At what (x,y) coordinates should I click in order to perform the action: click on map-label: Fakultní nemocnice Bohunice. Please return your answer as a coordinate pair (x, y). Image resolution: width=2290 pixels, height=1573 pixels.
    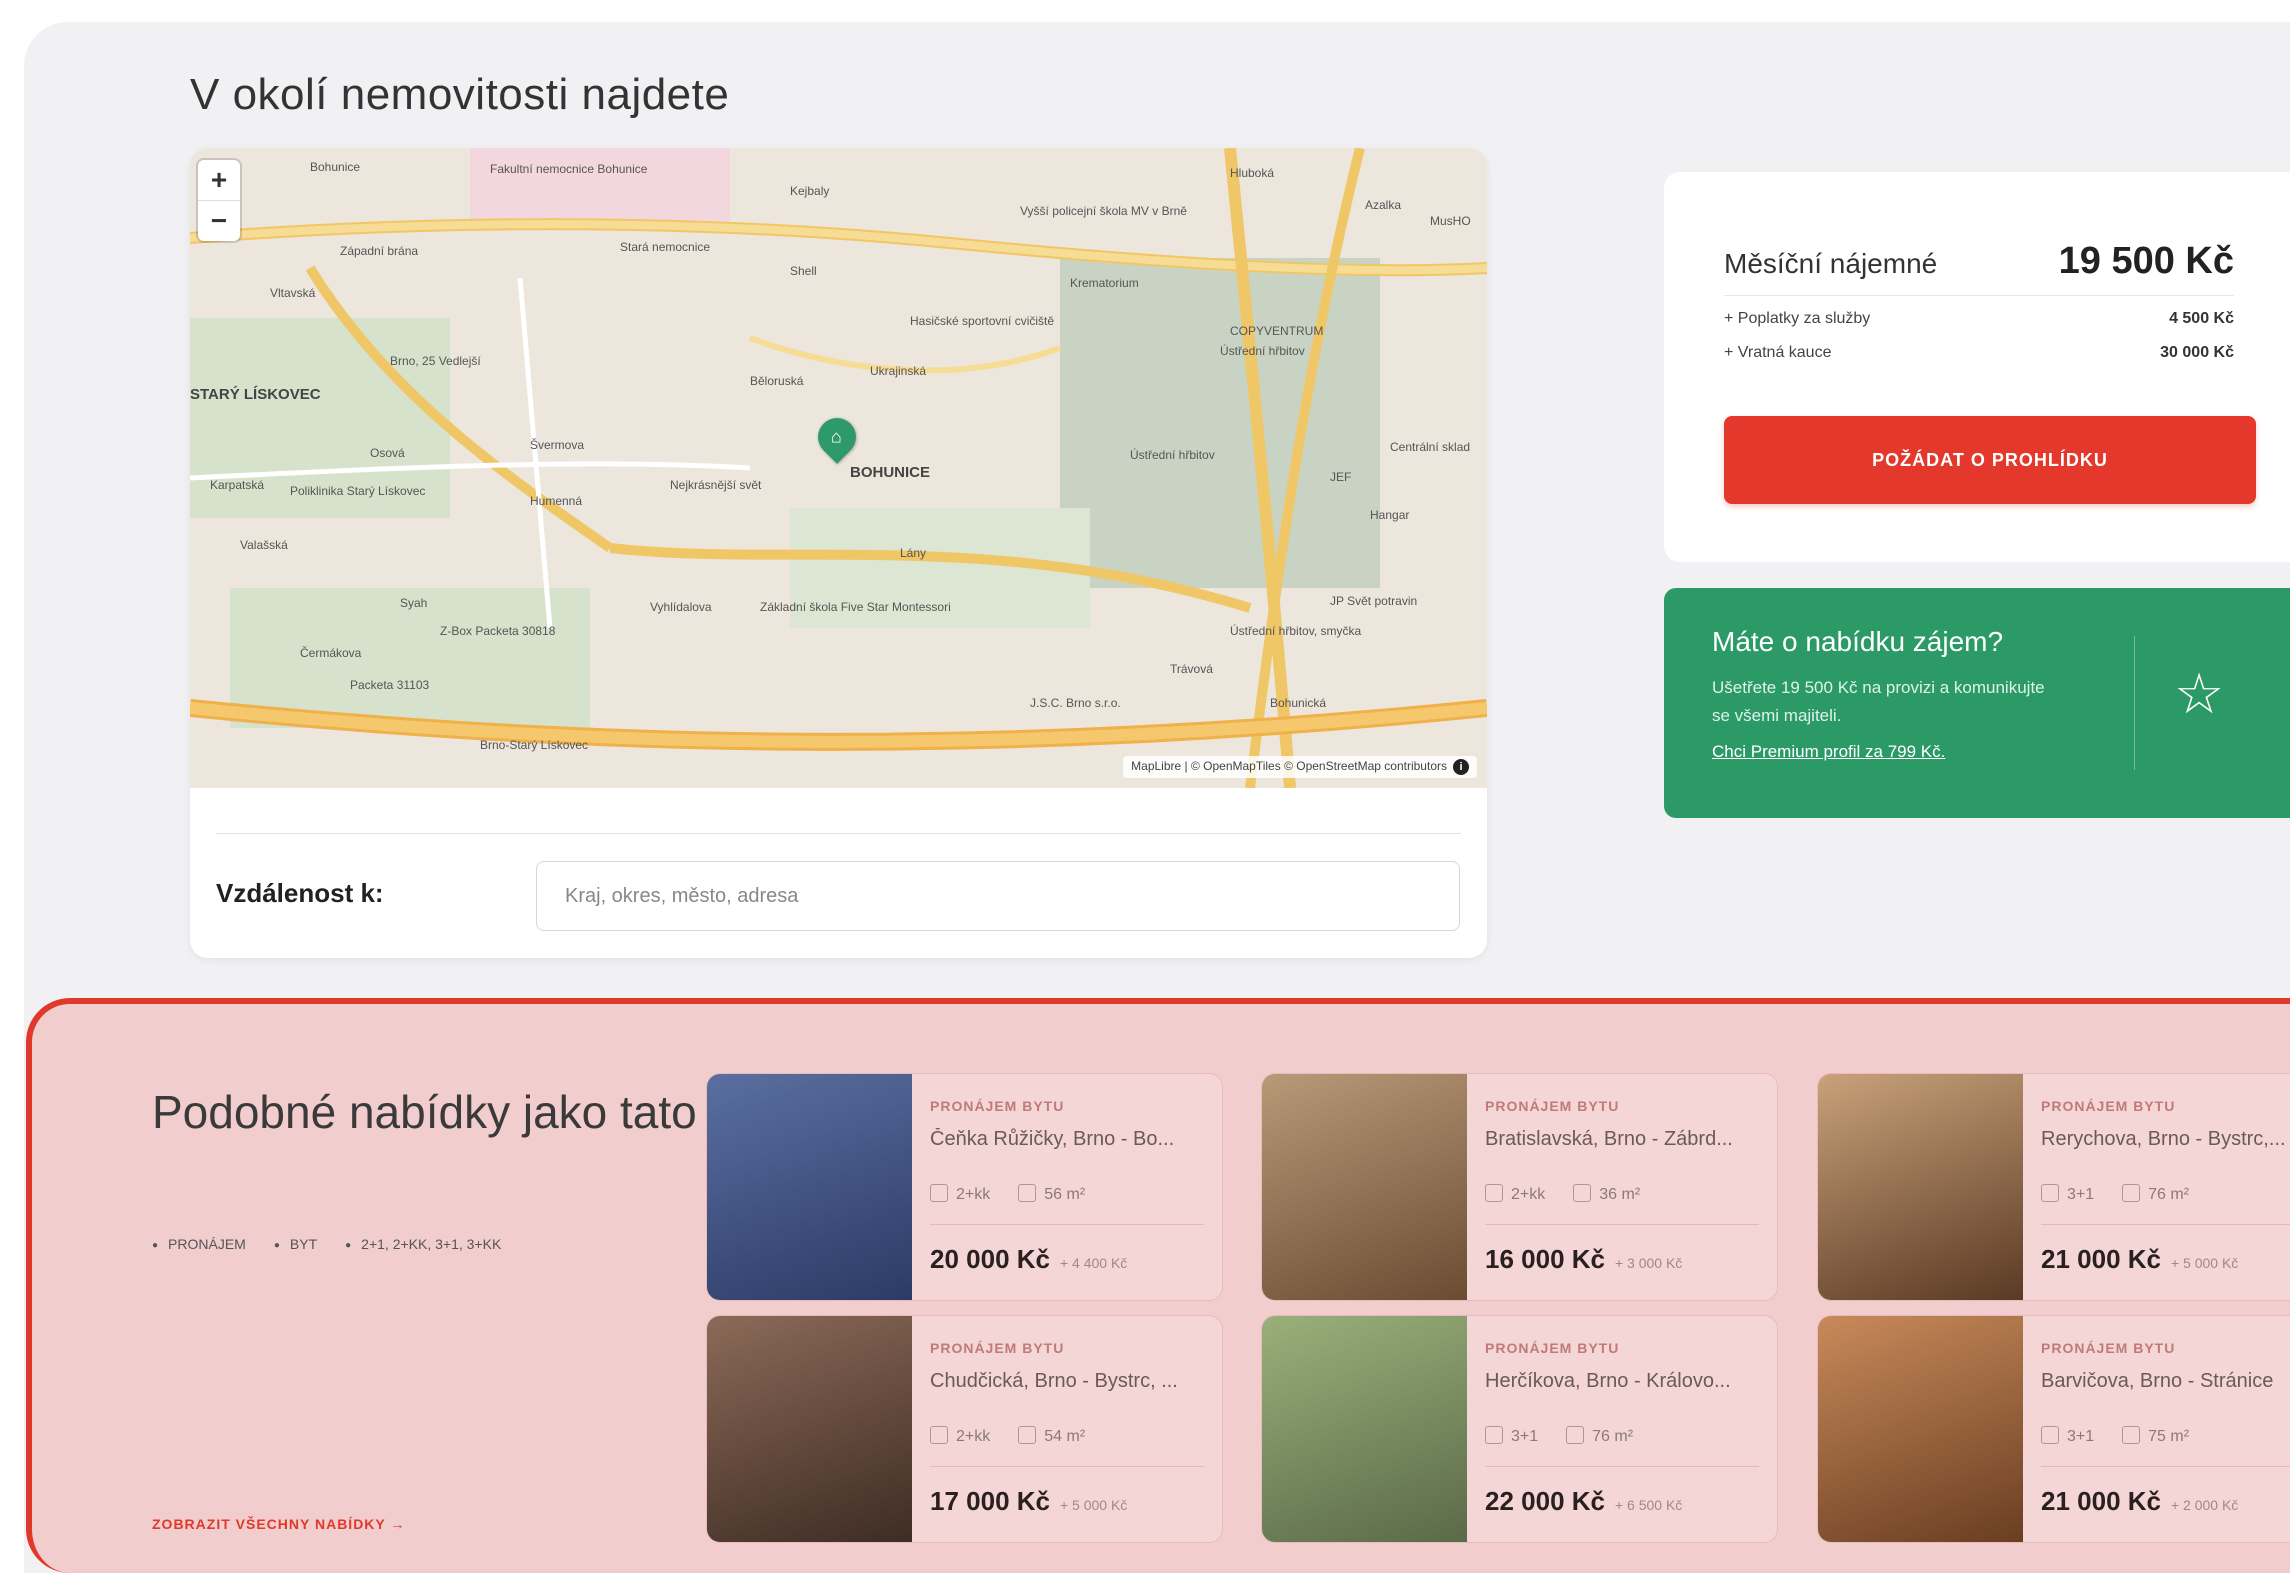
    Looking at the image, I should click on (569, 169).